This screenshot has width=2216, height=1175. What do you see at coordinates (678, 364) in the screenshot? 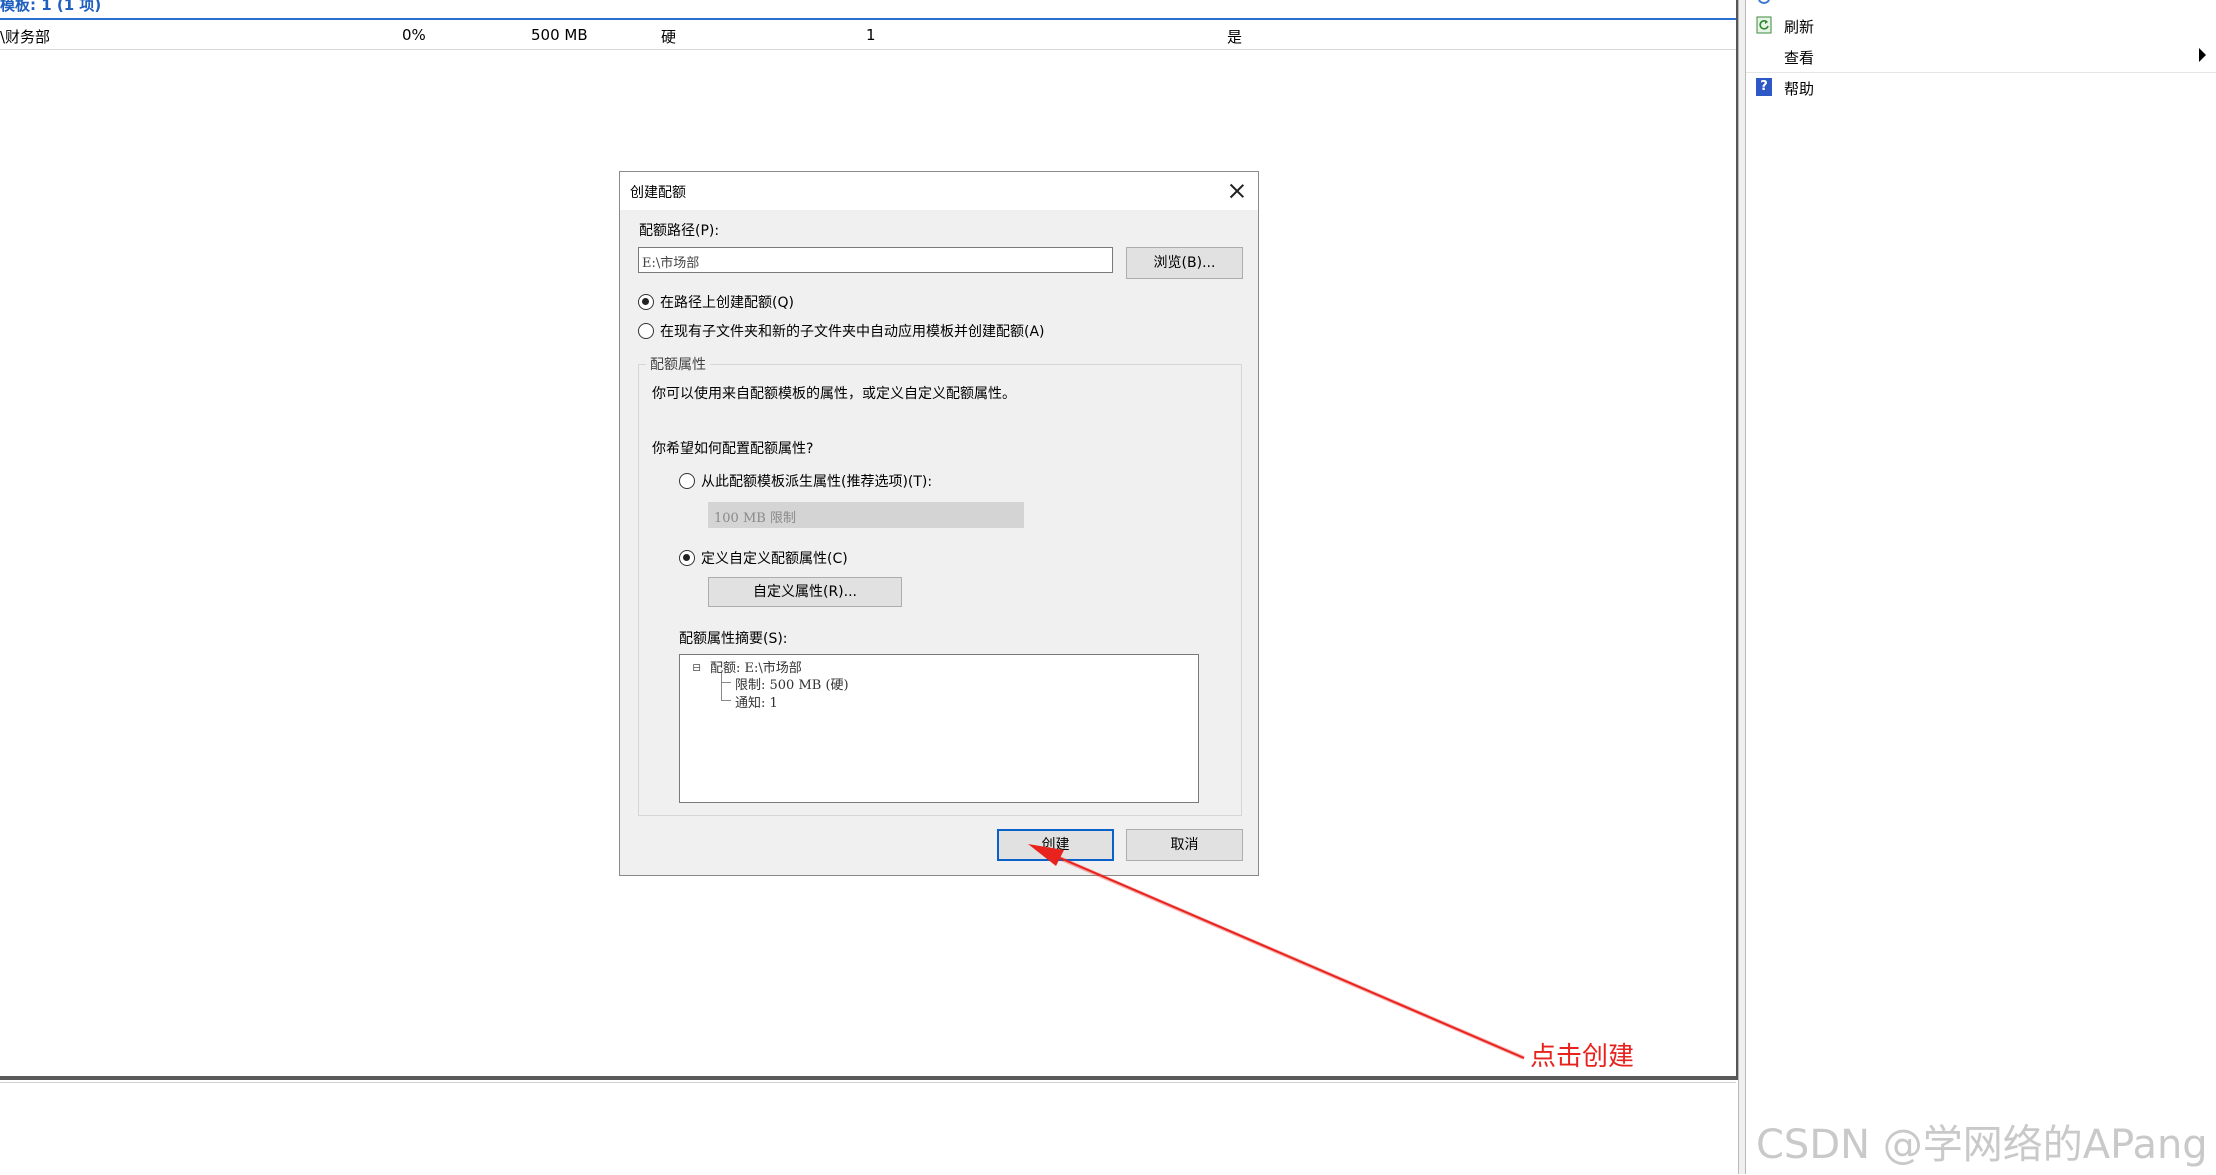
I see `group-title: 配额属性` at bounding box center [678, 364].